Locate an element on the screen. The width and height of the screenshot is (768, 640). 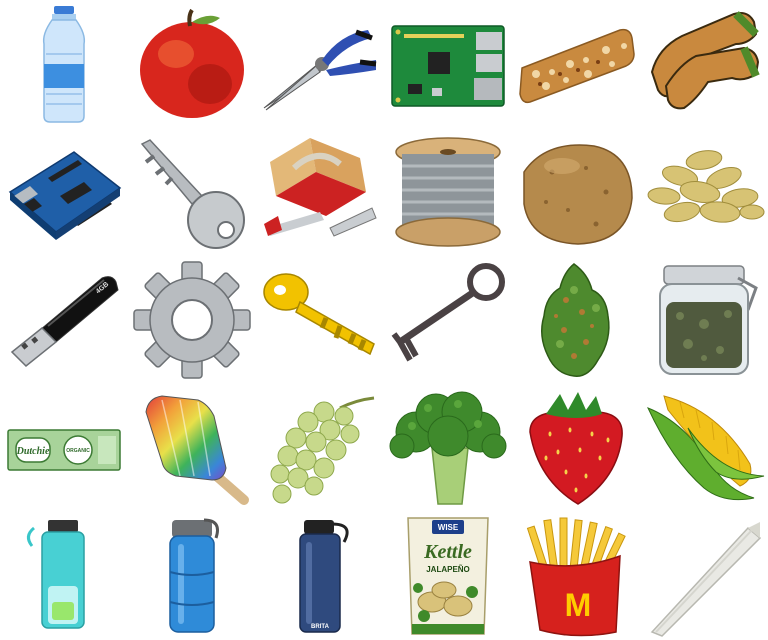
strawberry-icon is located at coordinates (576, 448).